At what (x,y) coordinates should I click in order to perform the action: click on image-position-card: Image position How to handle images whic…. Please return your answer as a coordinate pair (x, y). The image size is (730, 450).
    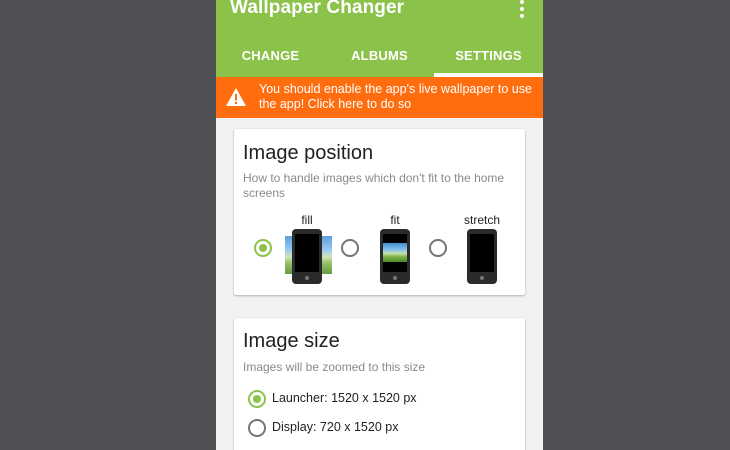
    Looking at the image, I should click on (379, 212).